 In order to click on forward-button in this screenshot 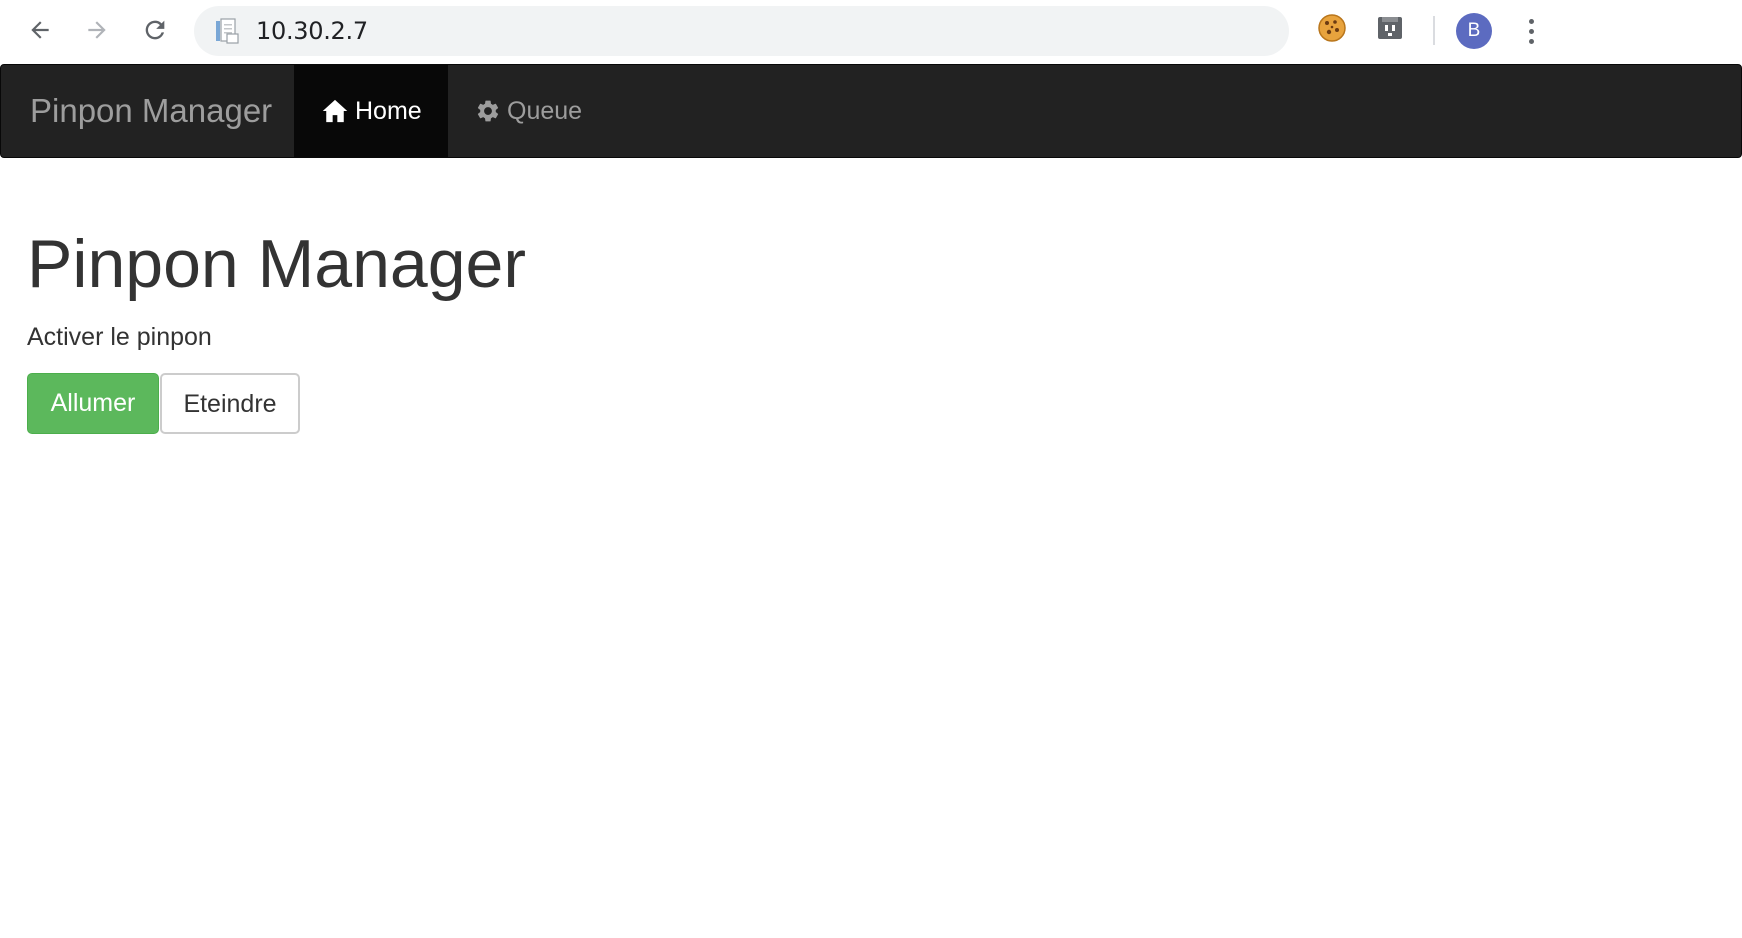, I will do `click(97, 30)`.